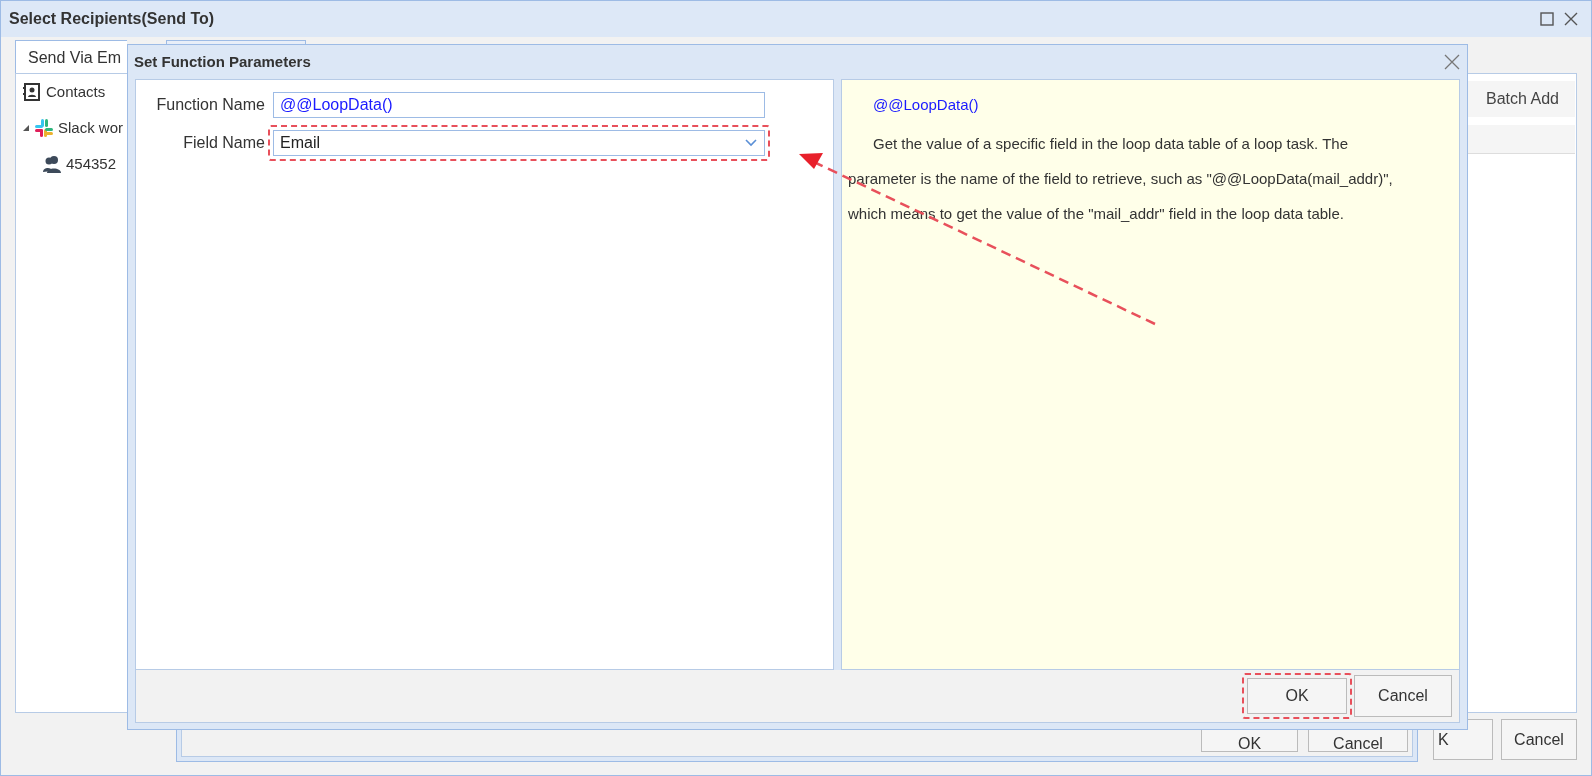 Image resolution: width=1592 pixels, height=776 pixels. I want to click on field-name-dropdown: Email, so click(519, 143).